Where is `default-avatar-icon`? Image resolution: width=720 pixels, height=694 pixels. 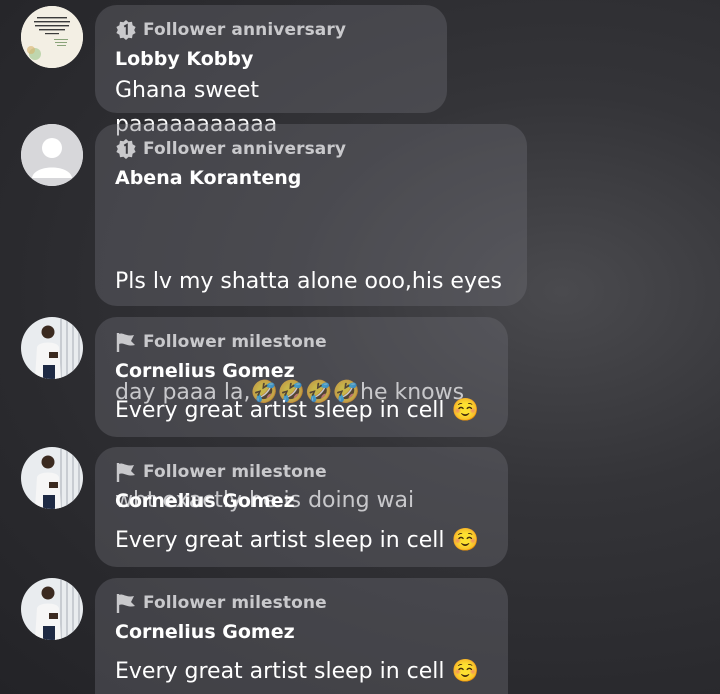 default-avatar-icon is located at coordinates (52, 155).